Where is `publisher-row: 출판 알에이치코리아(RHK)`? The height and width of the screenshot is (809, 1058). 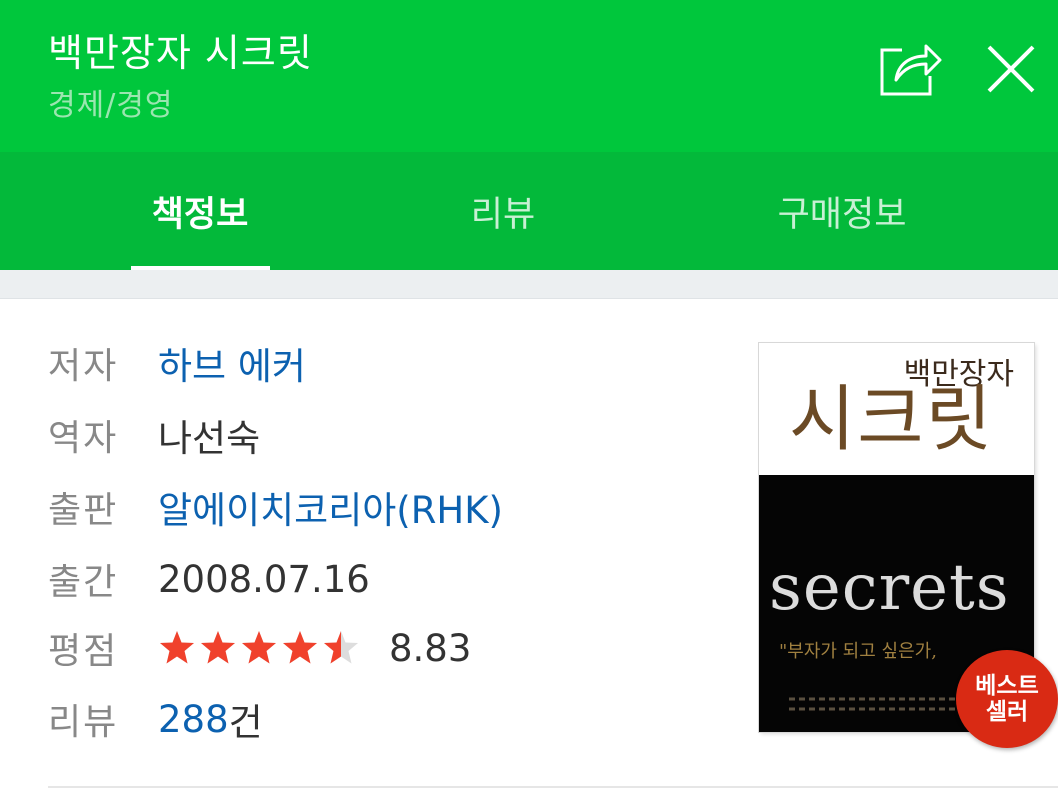 publisher-row: 출판 알에이치코리아(RHK) is located at coordinates (275, 507).